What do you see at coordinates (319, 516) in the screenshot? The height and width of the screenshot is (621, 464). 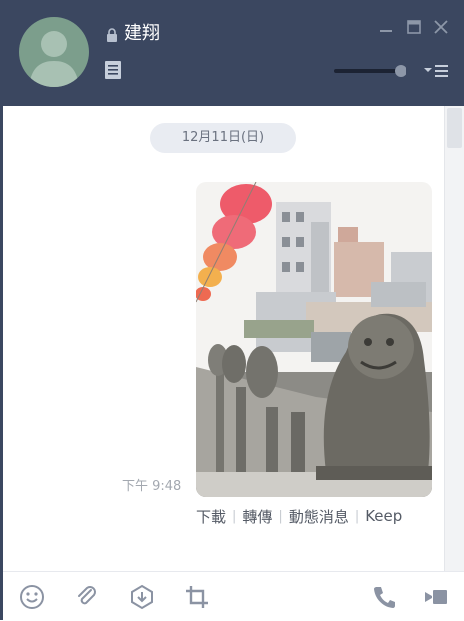 I see `timeline-share-link: 動態消息` at bounding box center [319, 516].